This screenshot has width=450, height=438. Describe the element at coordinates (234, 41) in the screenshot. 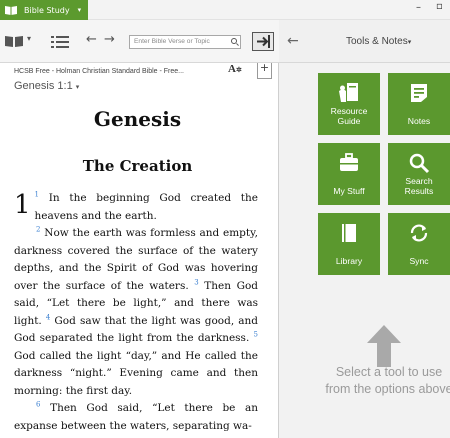

I see `search-icon` at that location.